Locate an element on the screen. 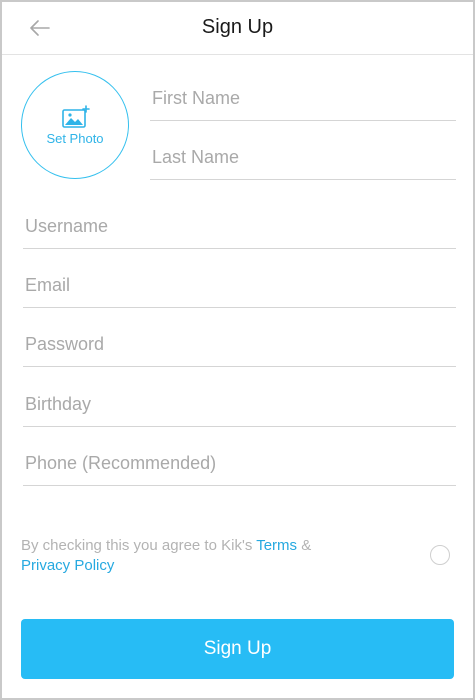 Image resolution: width=475 pixels, height=700 pixels. page-title: Sign Up is located at coordinates (237, 27).